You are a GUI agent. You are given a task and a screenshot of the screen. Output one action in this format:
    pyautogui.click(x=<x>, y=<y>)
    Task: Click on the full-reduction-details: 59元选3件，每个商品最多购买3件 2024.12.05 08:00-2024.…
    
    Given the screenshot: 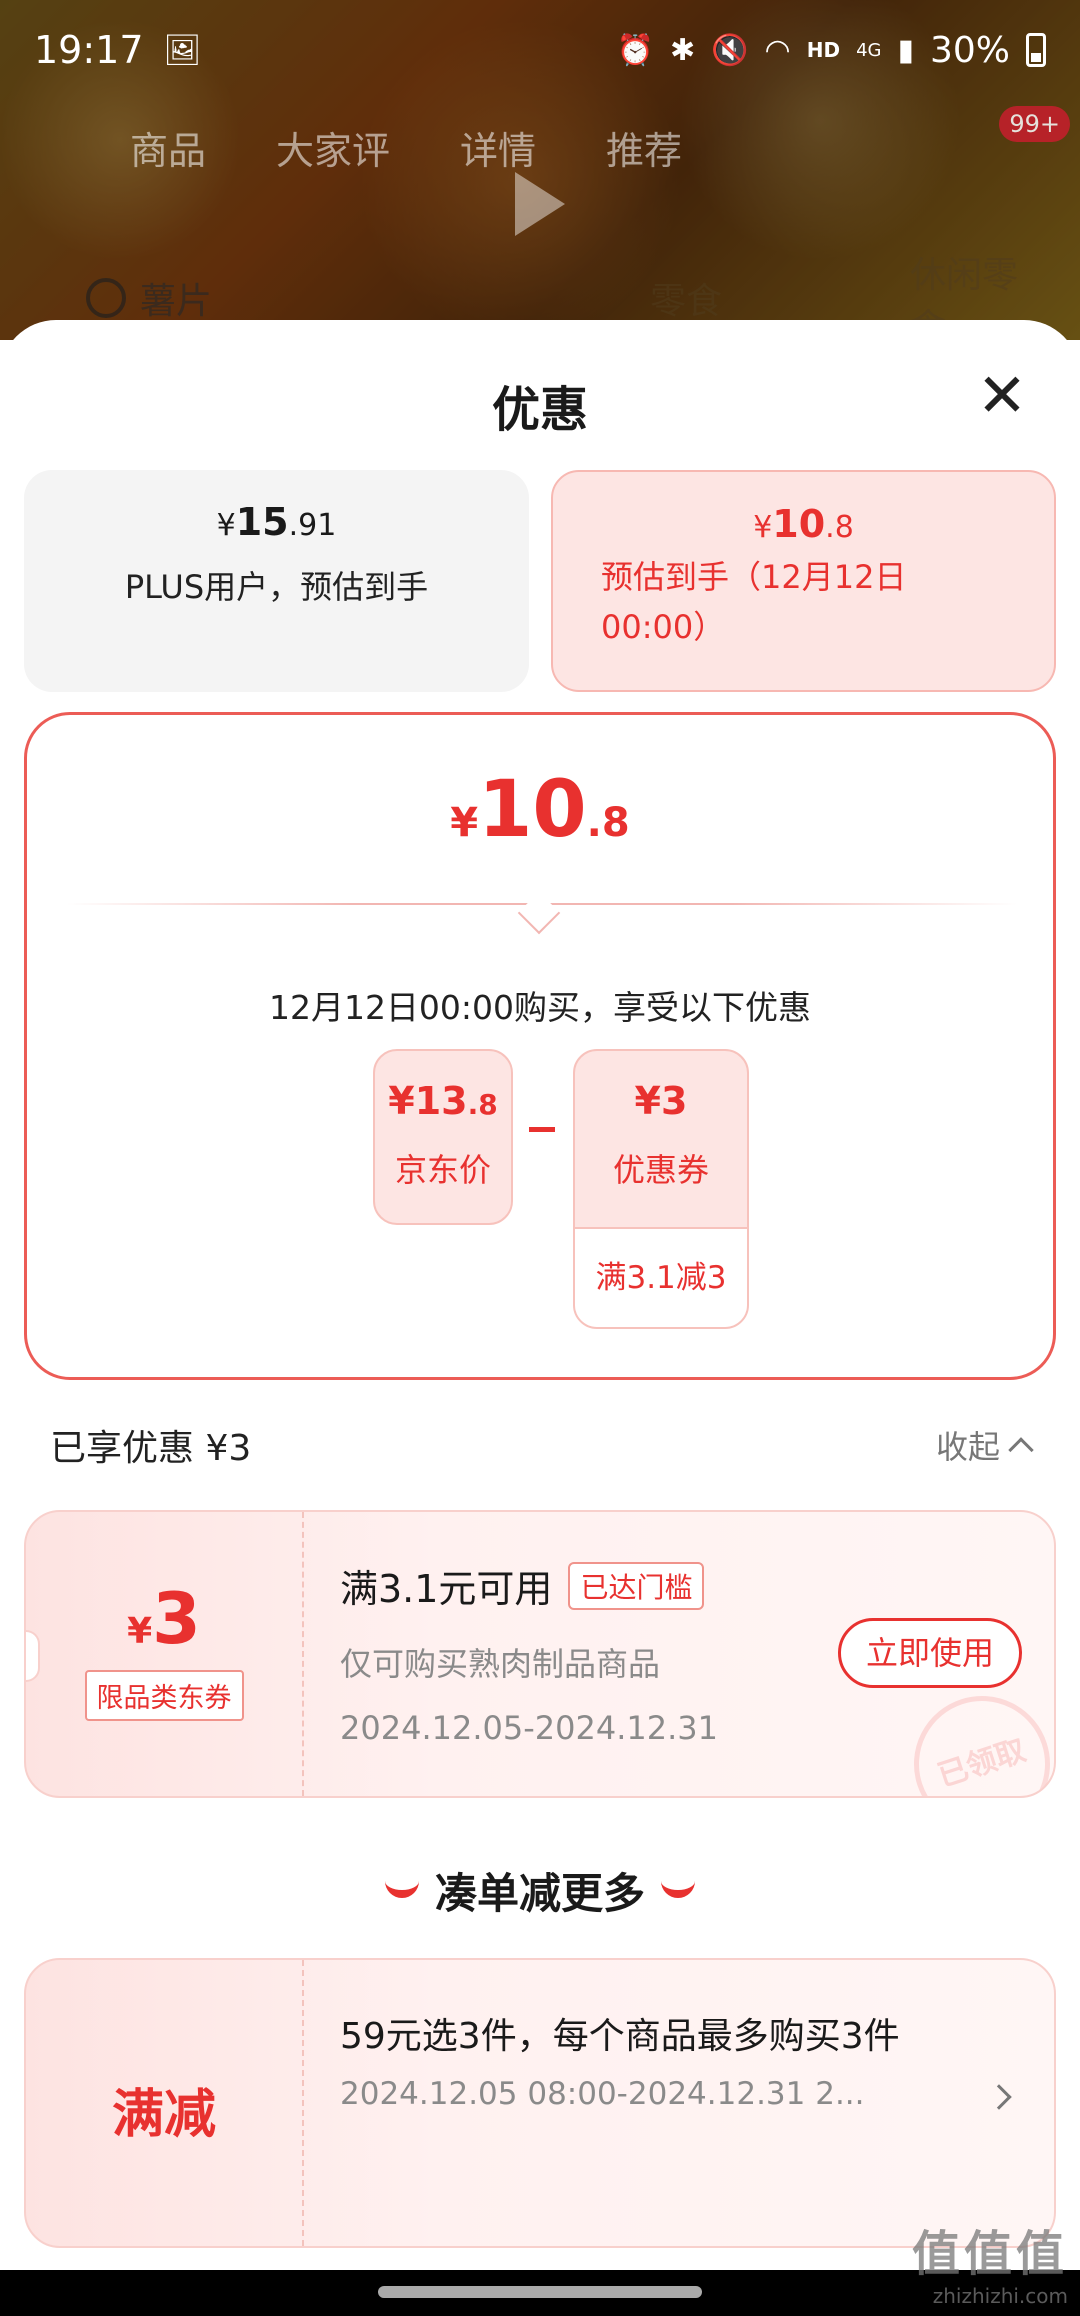 What is the action you would take?
    pyautogui.click(x=630, y=2060)
    